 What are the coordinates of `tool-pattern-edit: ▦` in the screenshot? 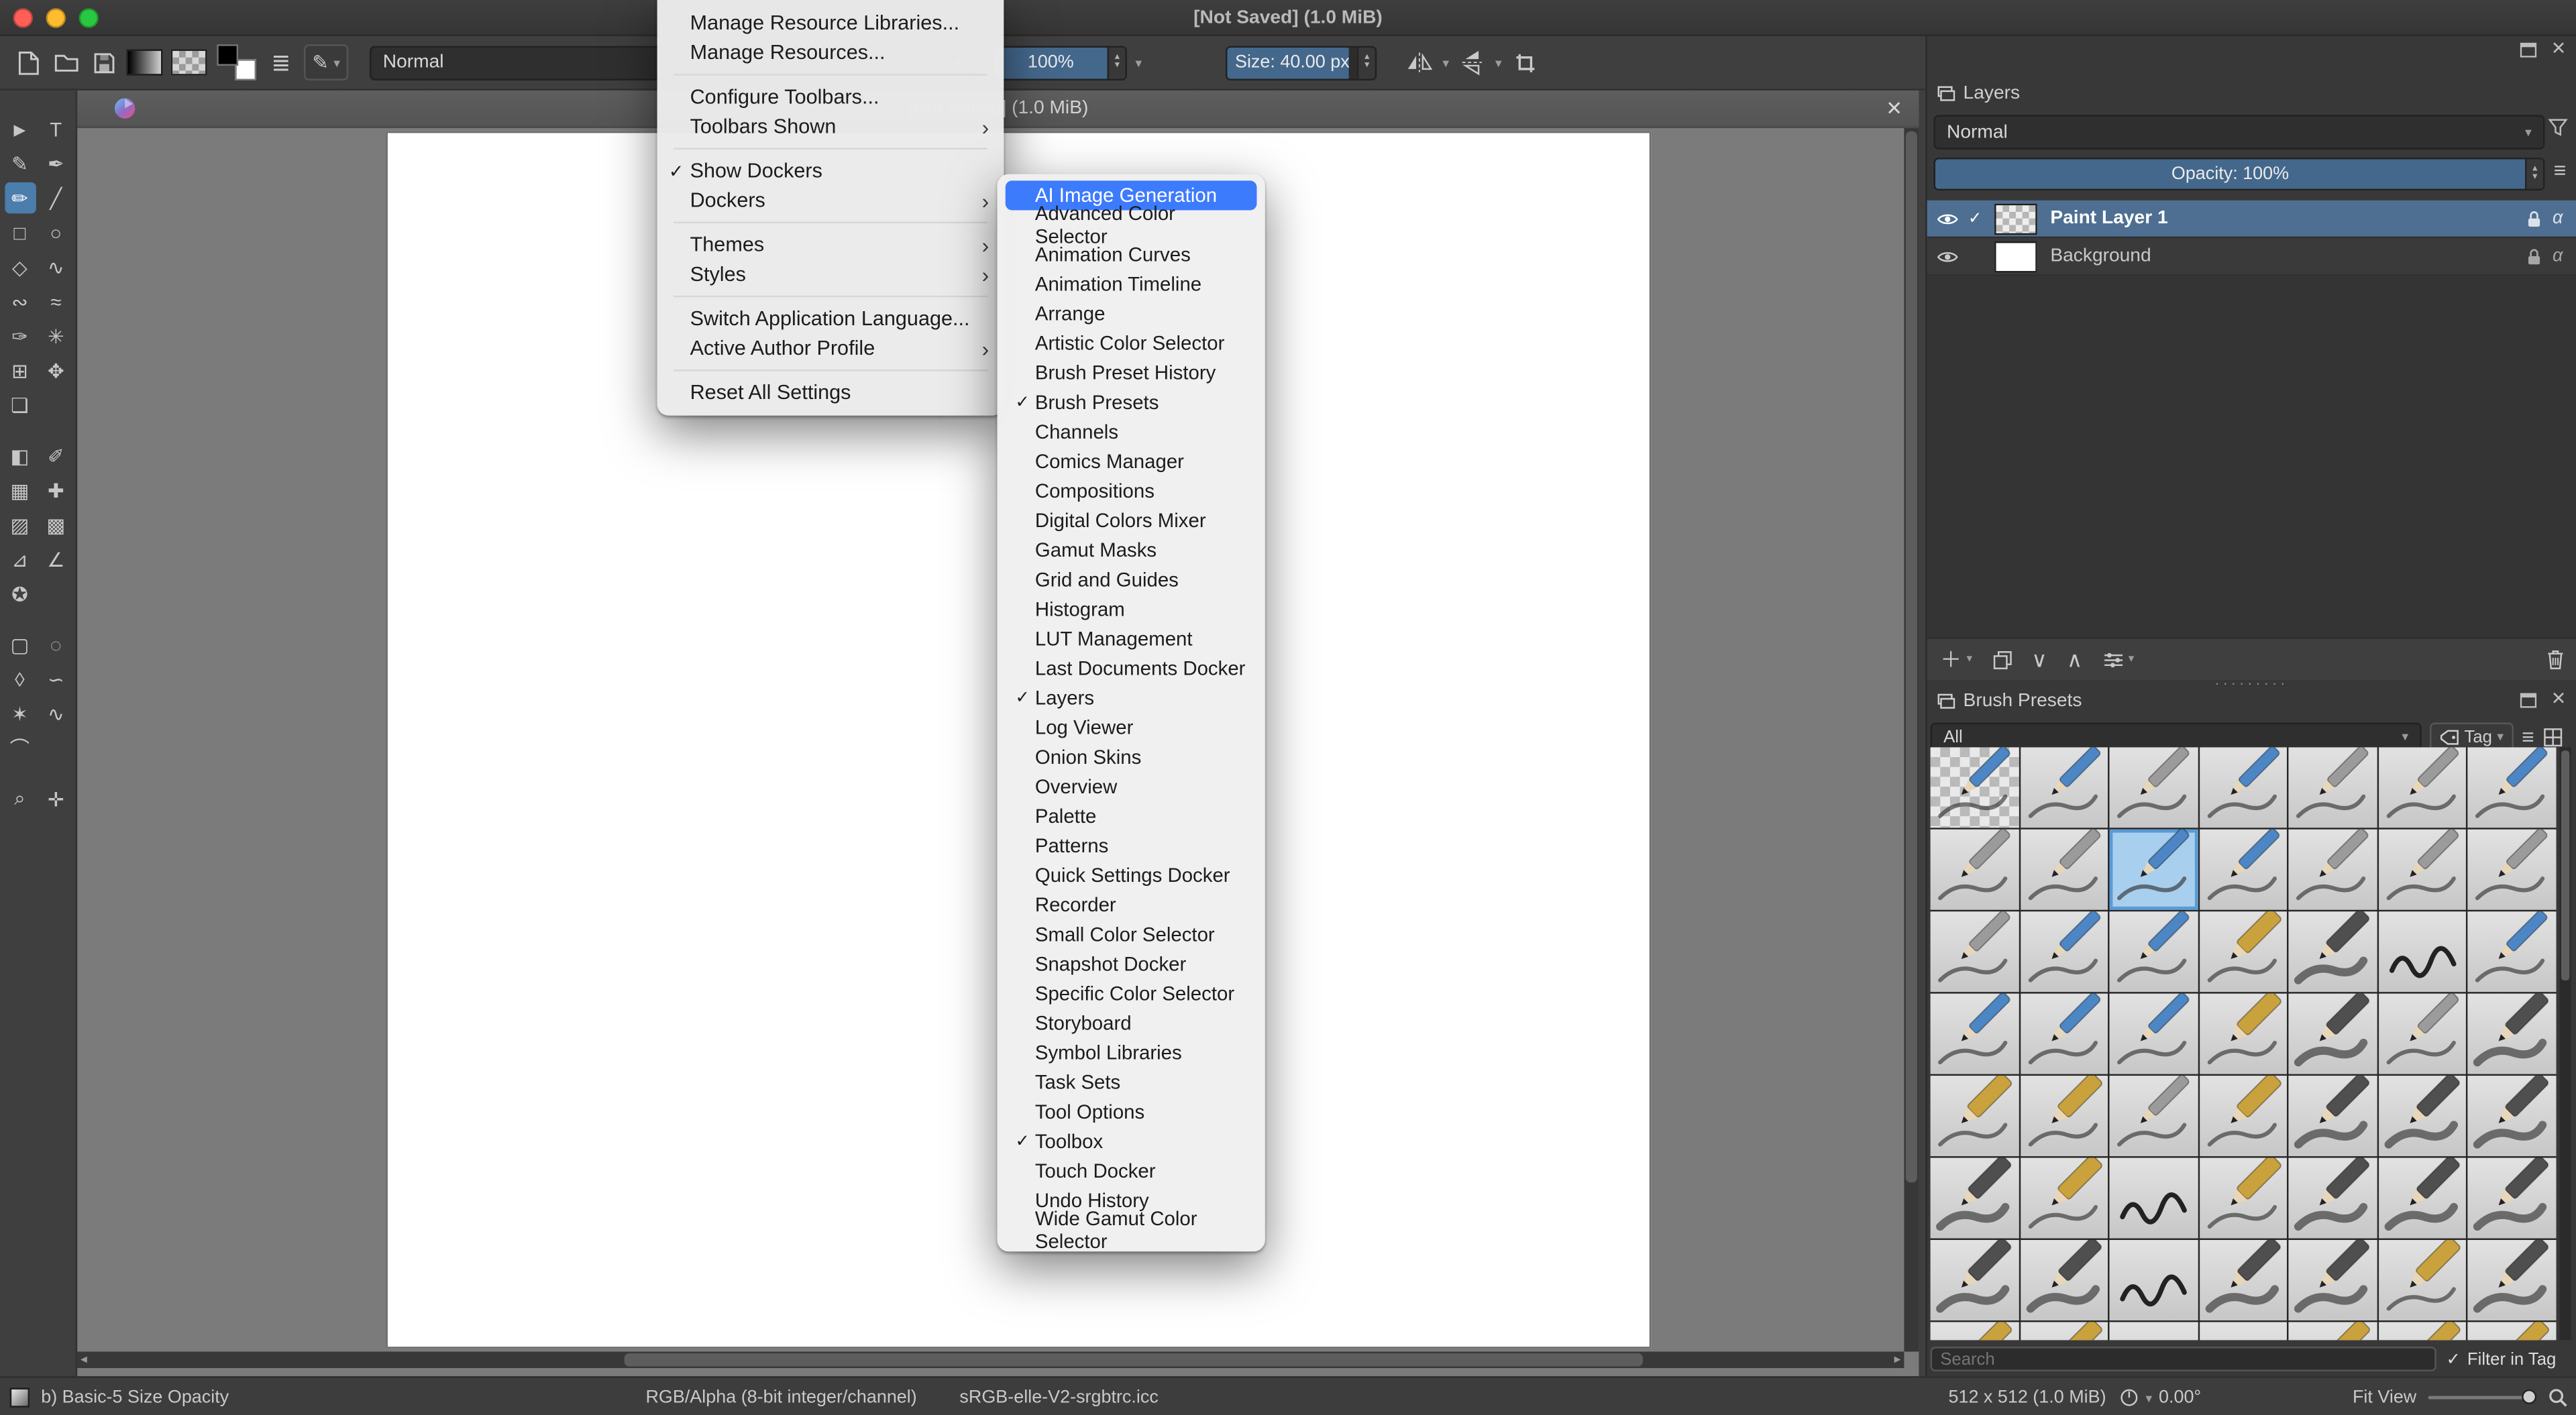 It's located at (20, 490).